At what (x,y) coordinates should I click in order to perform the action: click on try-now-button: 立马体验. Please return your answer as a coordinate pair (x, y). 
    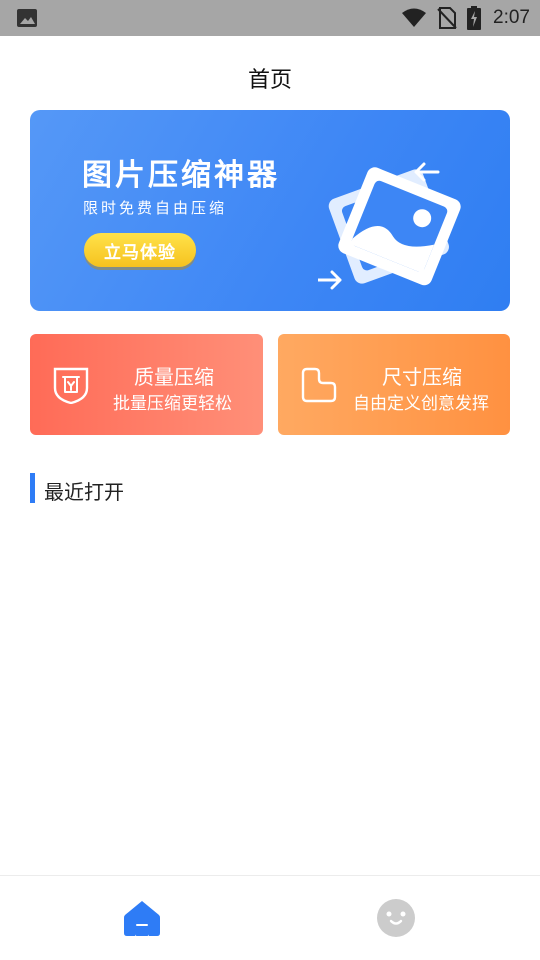
    Looking at the image, I should click on (140, 250).